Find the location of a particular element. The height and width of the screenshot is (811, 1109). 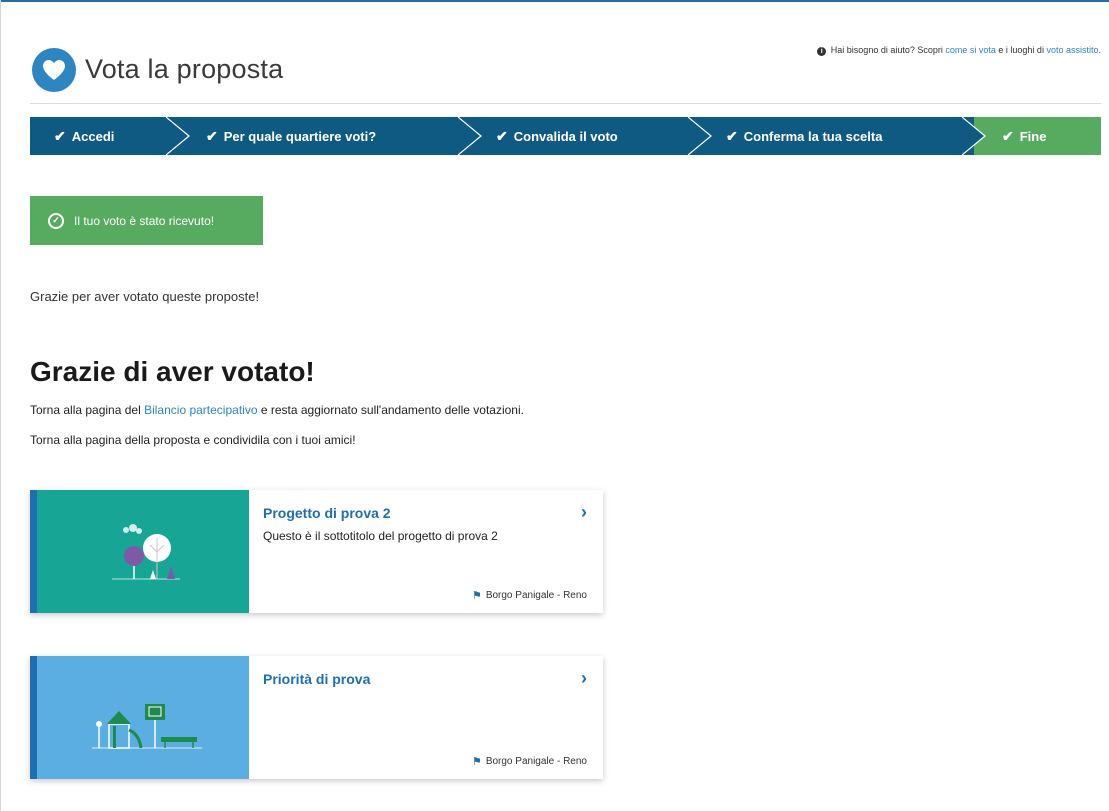

step-label: Per quale quartiere voti? is located at coordinates (300, 136).